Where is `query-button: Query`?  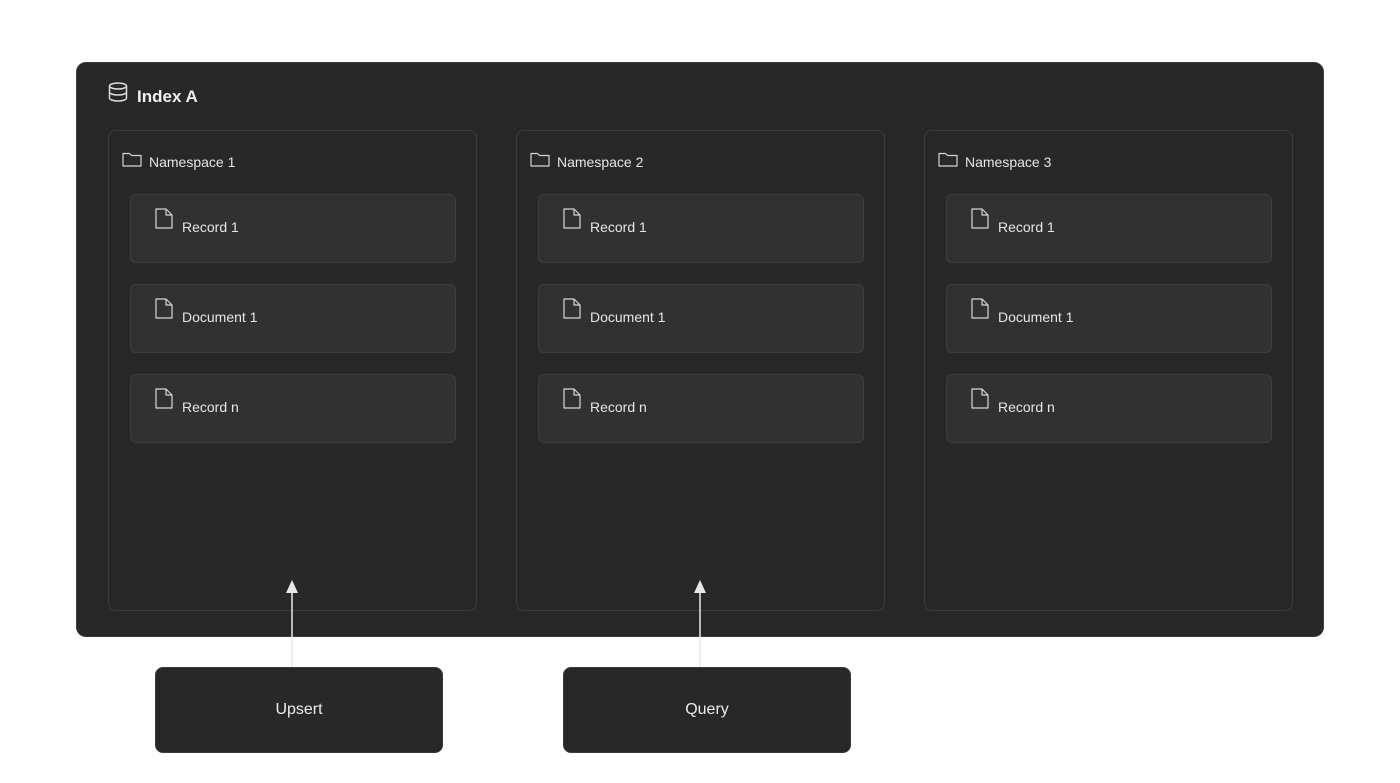
query-button: Query is located at coordinates (707, 710).